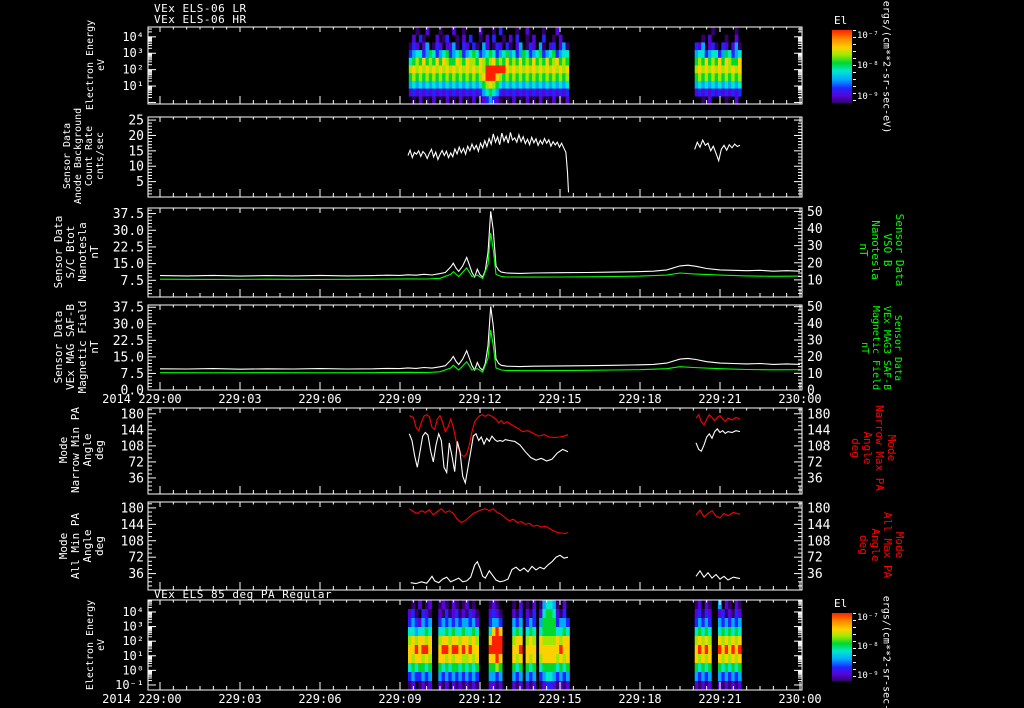  Describe the element at coordinates (243, 594) in the screenshot. I see `panel7-title: VEx ELS 85 deg PA Regular` at that location.